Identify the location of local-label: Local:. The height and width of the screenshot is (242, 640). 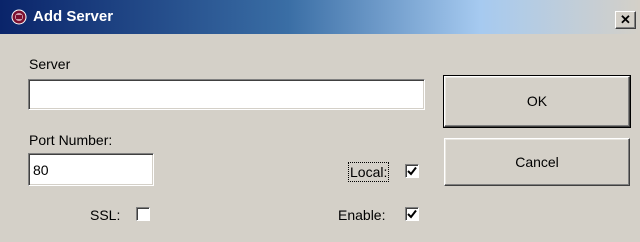
(368, 172).